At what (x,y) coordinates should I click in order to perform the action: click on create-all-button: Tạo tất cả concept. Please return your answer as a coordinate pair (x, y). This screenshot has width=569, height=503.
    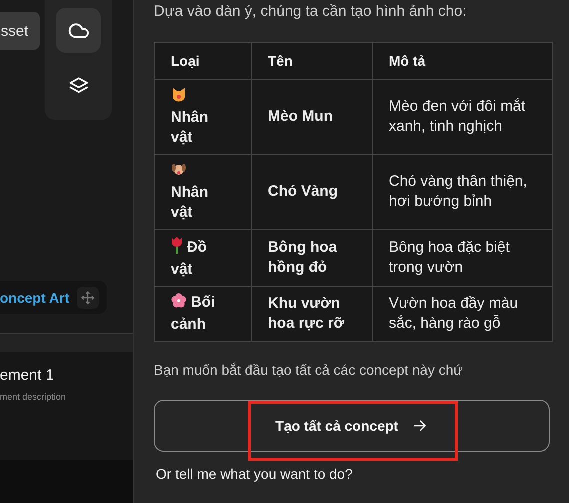
    Looking at the image, I should click on (352, 426).